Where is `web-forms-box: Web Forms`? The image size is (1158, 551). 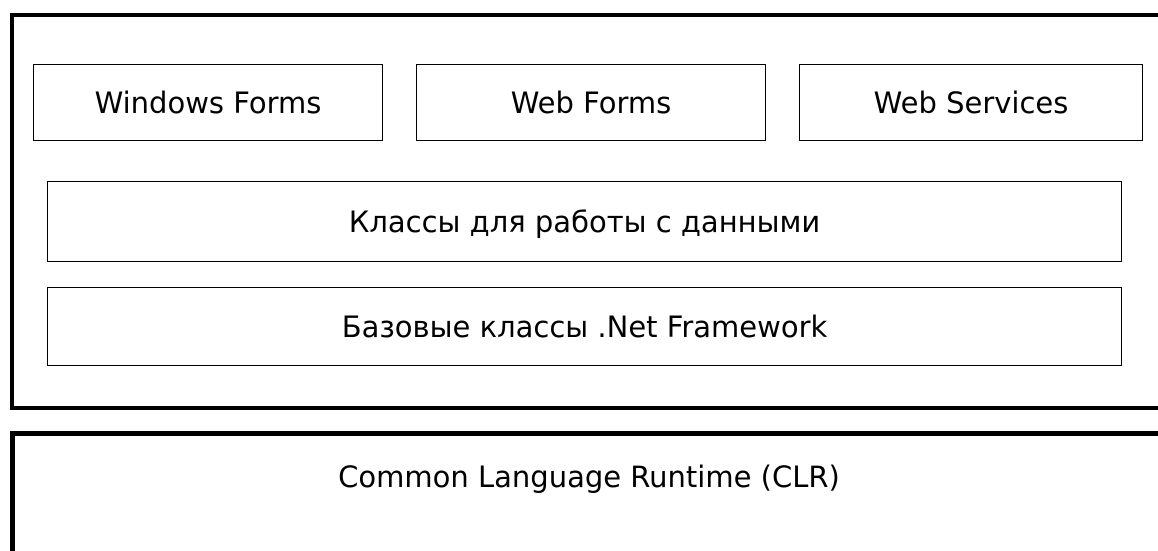
web-forms-box: Web Forms is located at coordinates (591, 102).